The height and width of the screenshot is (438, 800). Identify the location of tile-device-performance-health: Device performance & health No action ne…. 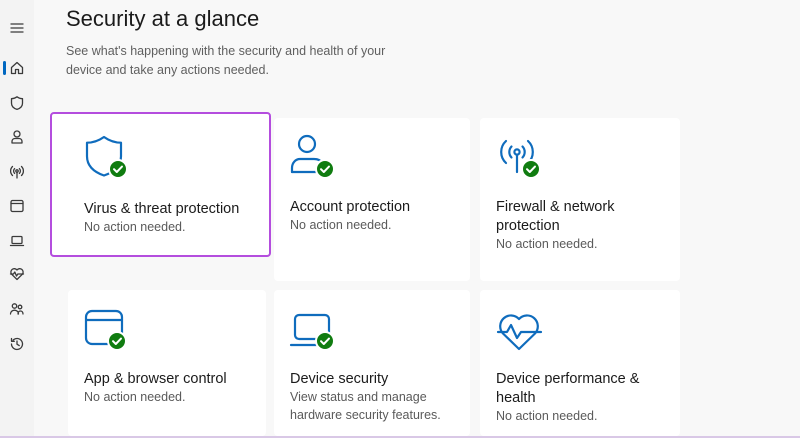
(580, 363).